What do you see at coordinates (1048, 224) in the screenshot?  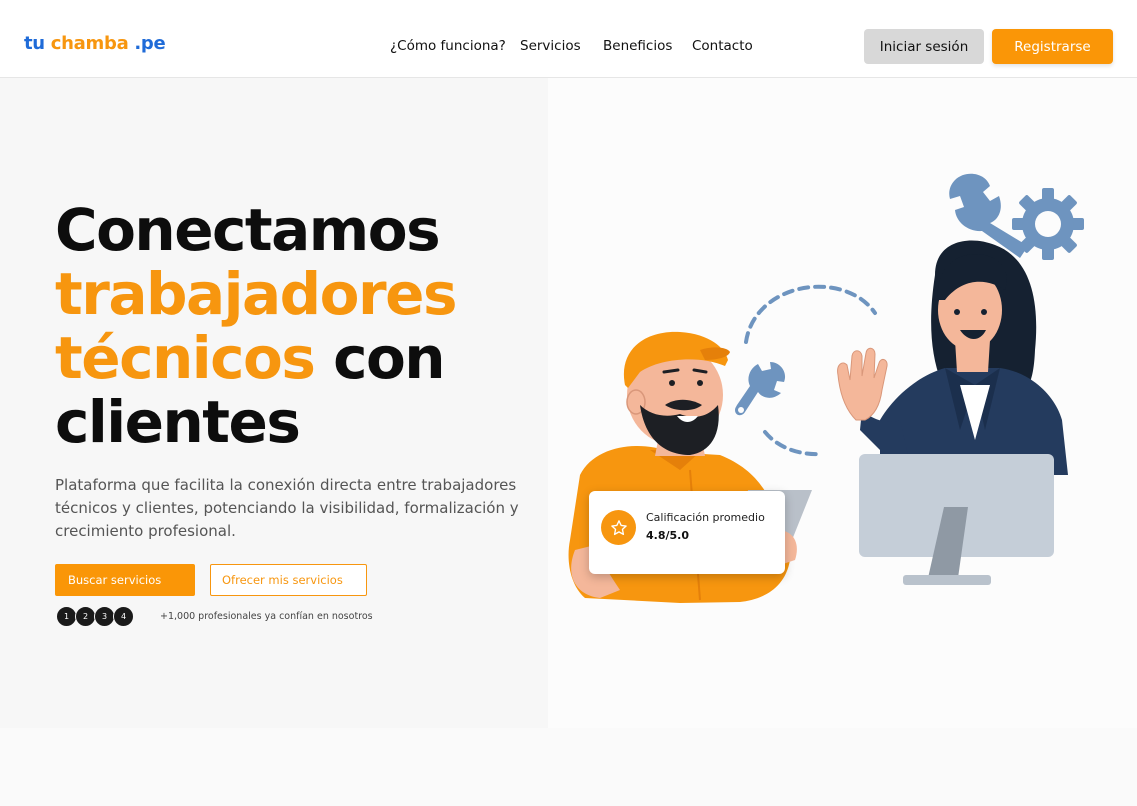 I see `gear-icon` at bounding box center [1048, 224].